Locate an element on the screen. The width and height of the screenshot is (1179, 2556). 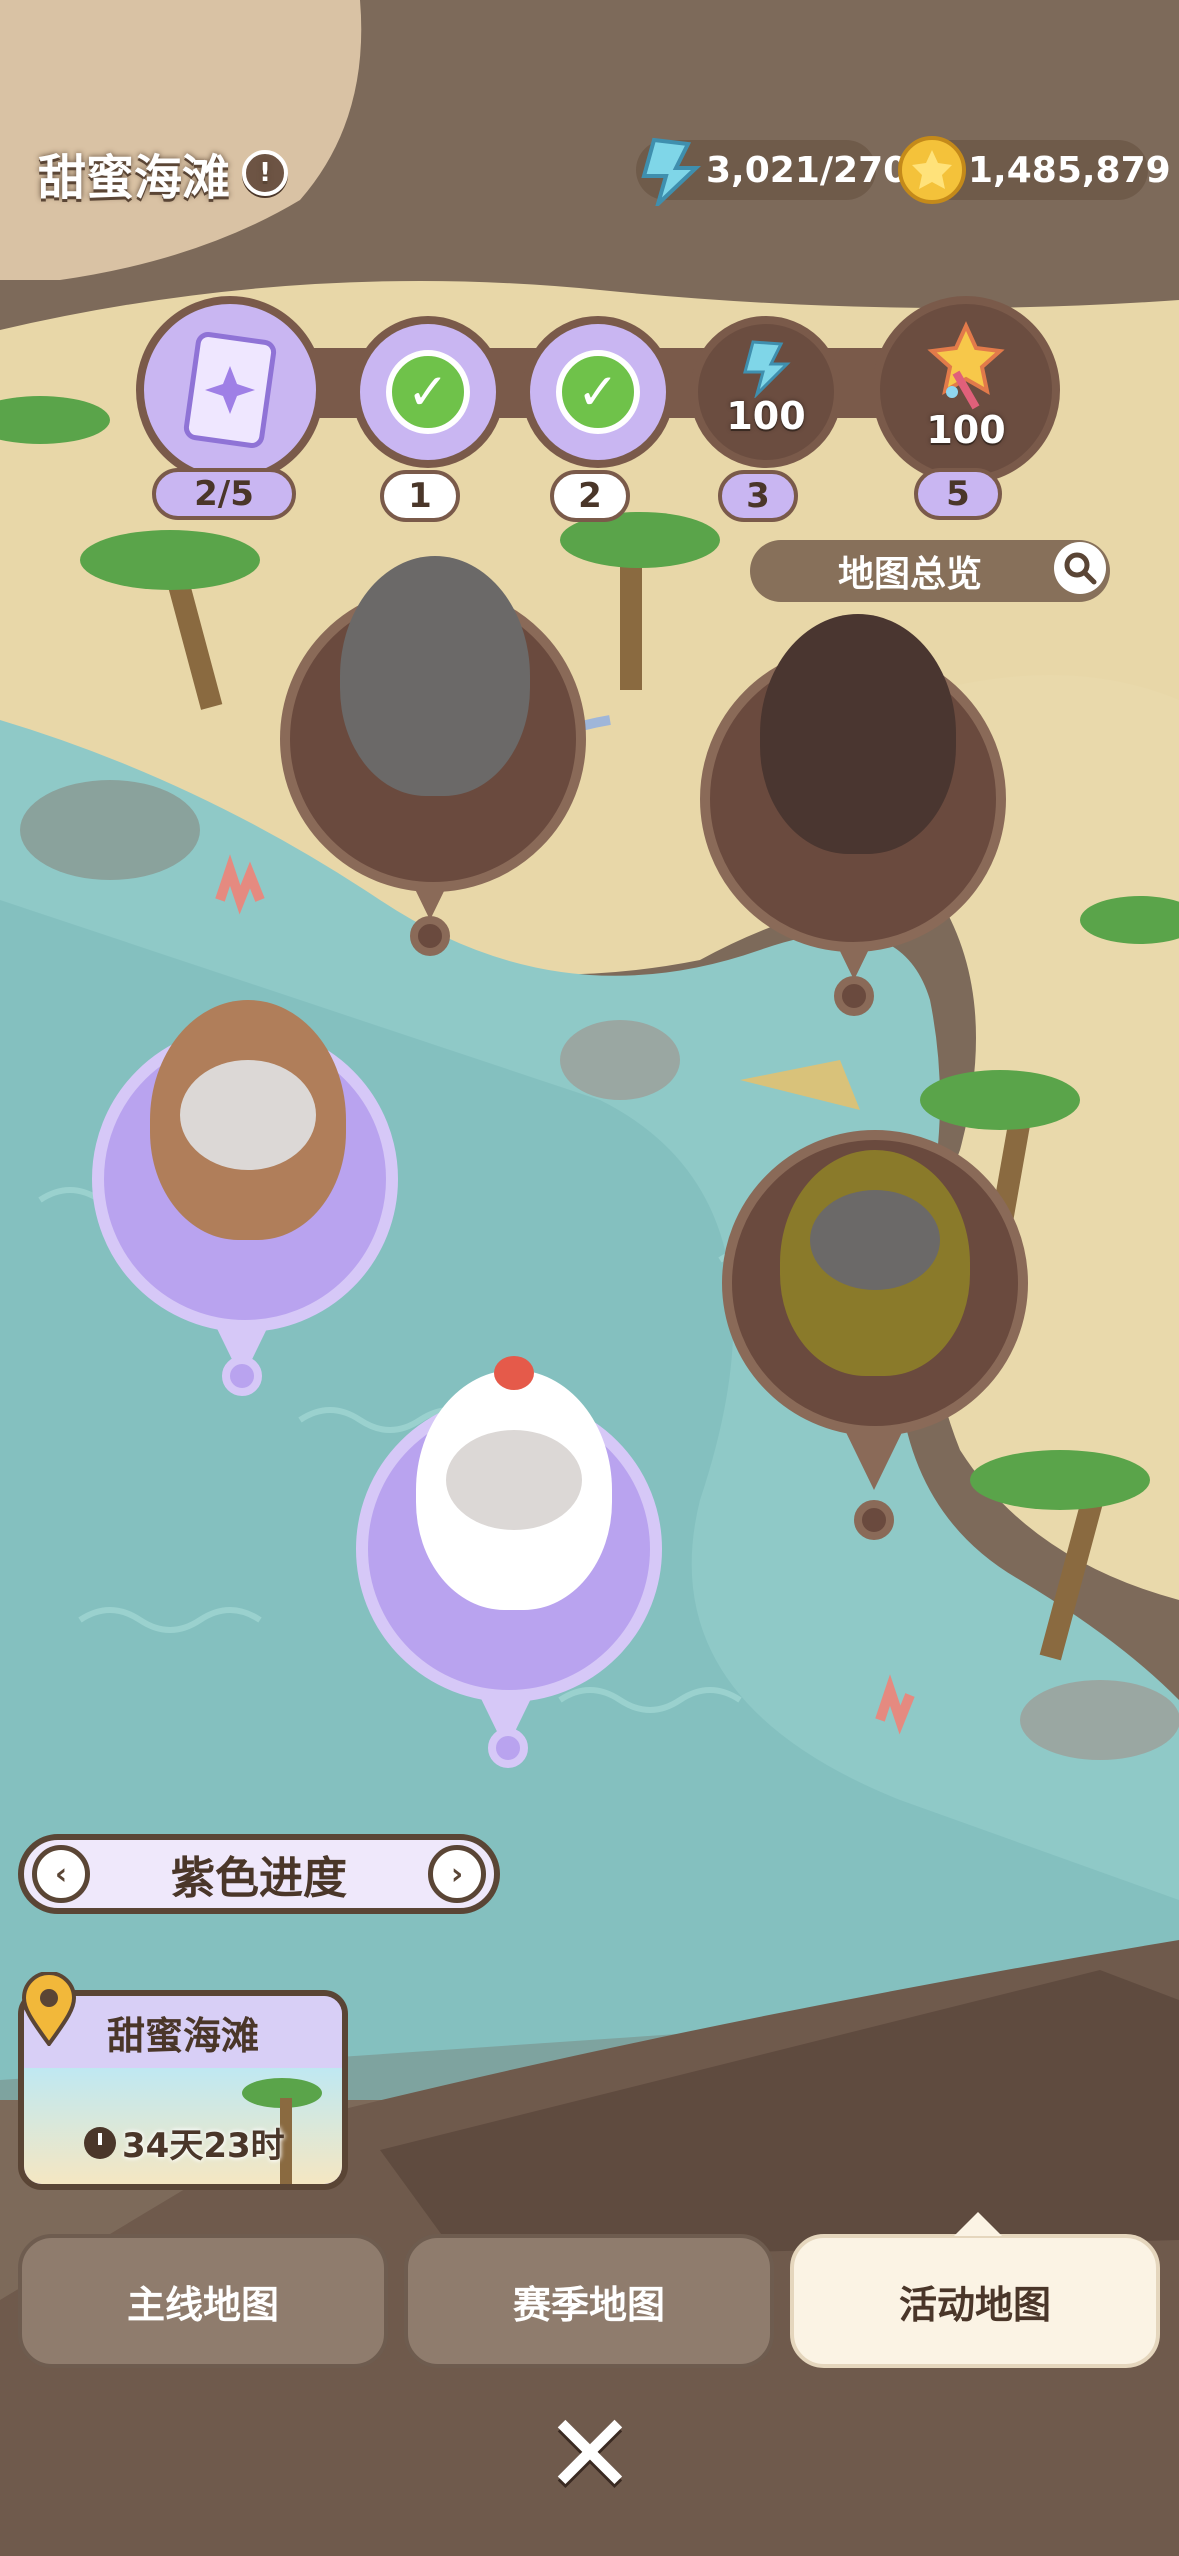
event-timer: 34天23时 is located at coordinates (184, 2142).